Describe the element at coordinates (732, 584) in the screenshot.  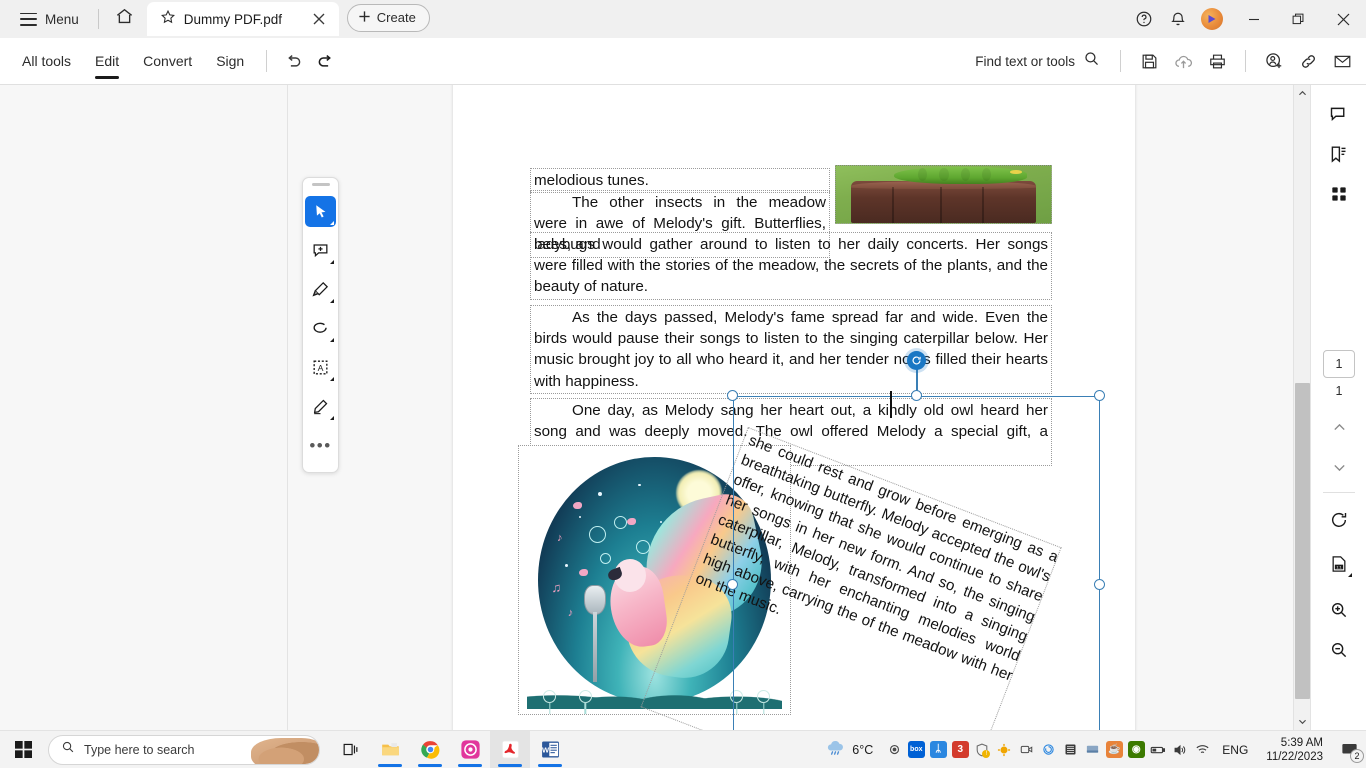
I see `selection-handle-middle-left` at that location.